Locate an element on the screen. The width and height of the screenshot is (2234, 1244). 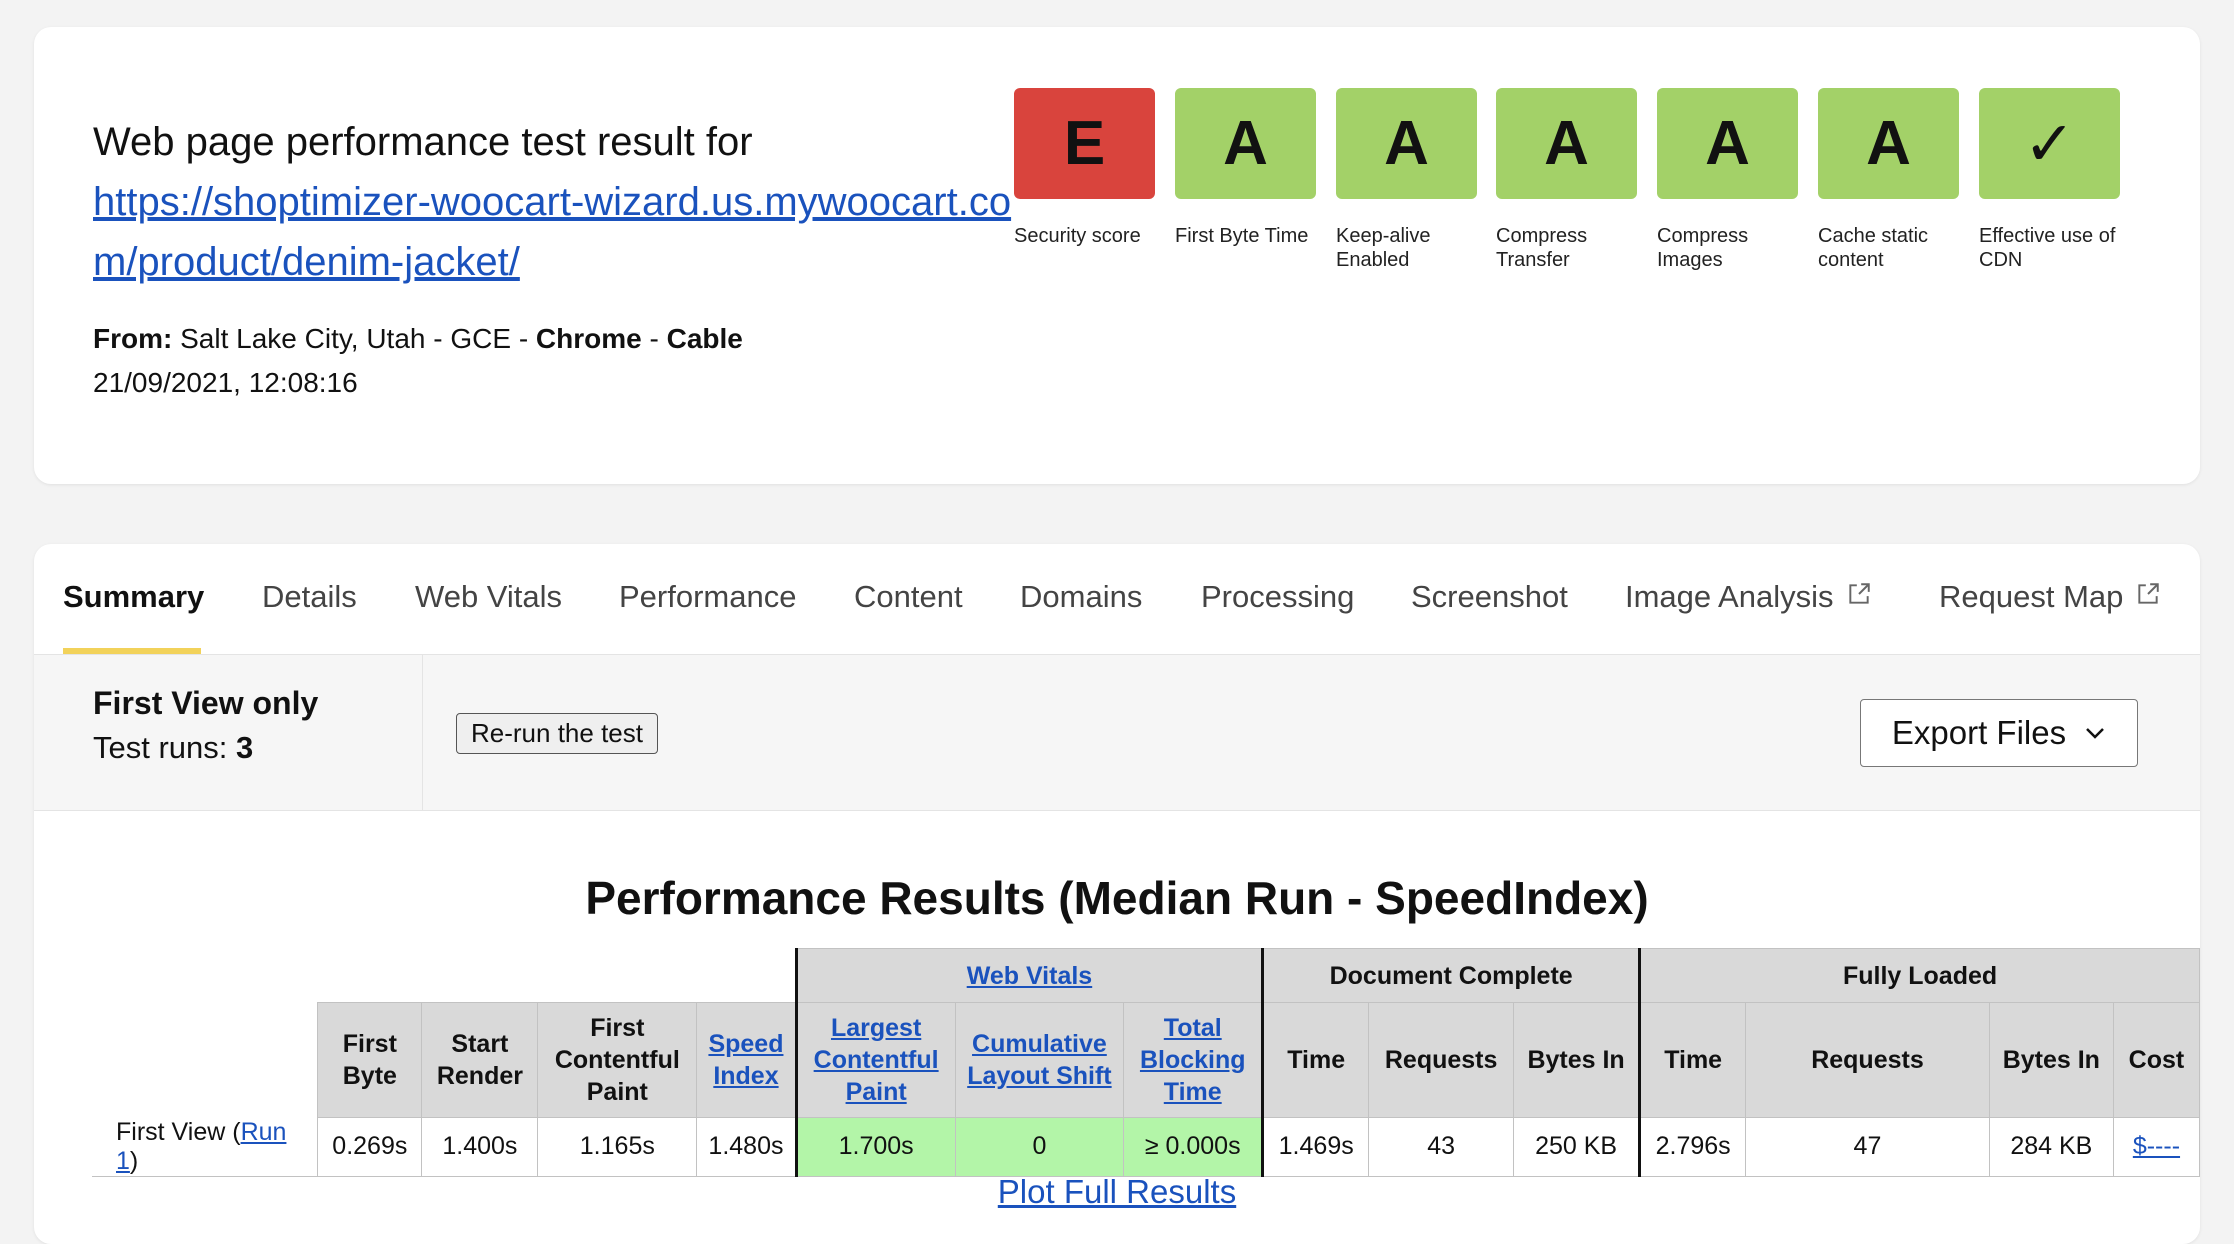
plot-full-results-link: Plot Full Results is located at coordinates (1117, 1191).